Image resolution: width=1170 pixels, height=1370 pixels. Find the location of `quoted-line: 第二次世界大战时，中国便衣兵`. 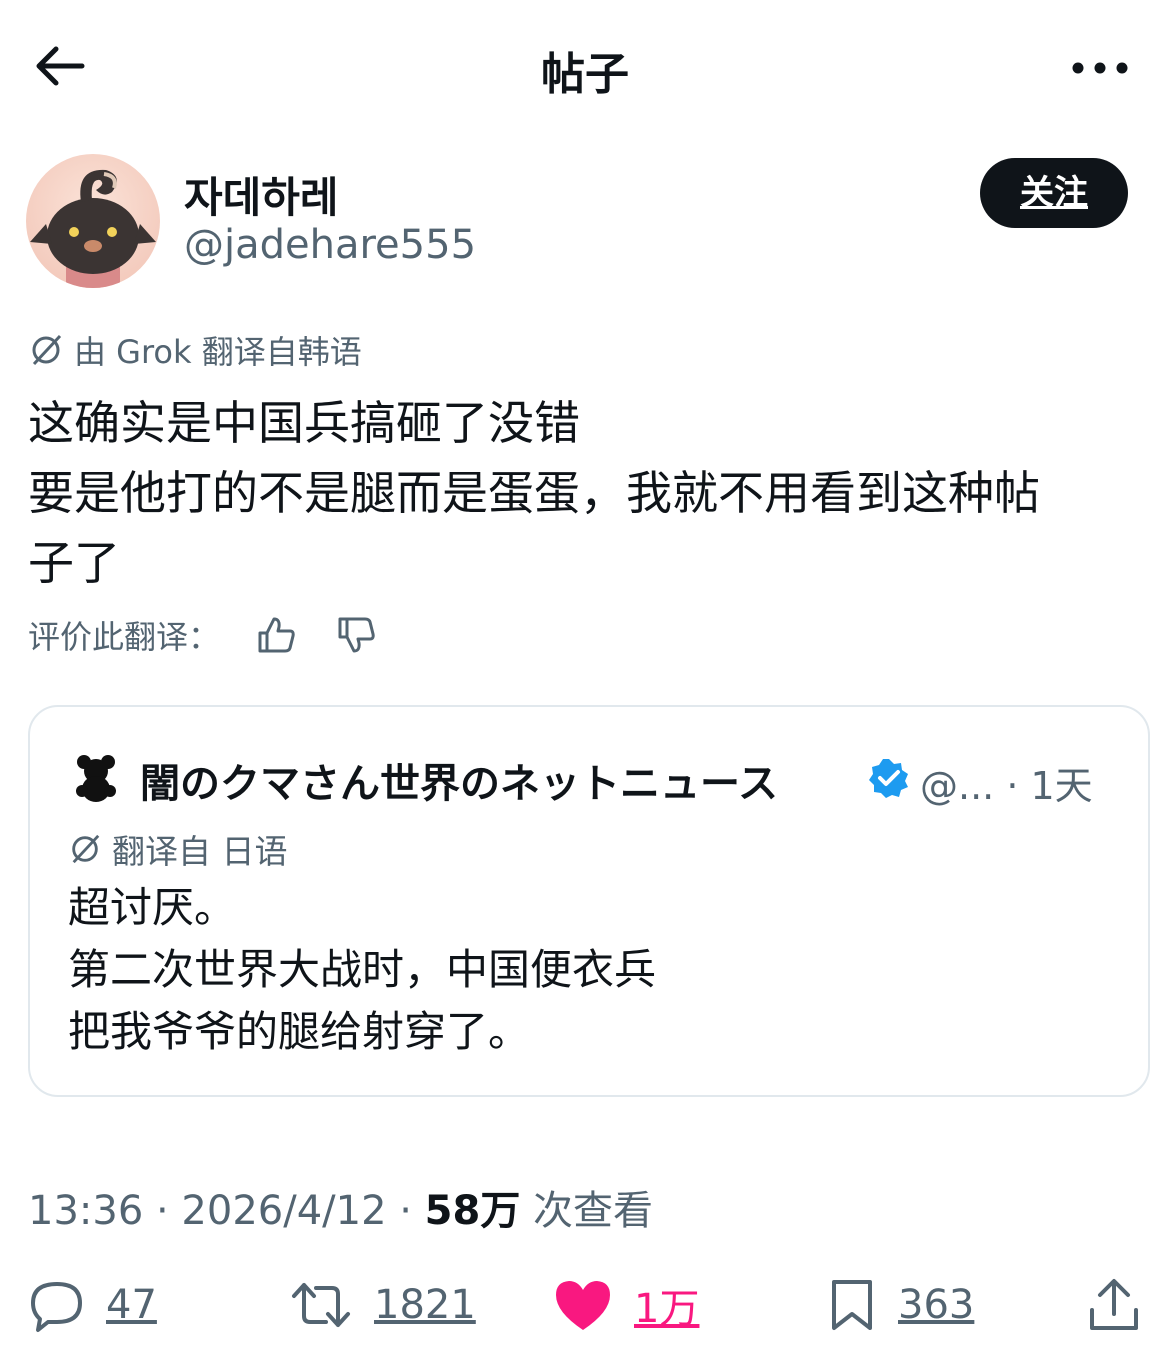

quoted-line: 第二次世界大战时，中国便衣兵 is located at coordinates (362, 969).